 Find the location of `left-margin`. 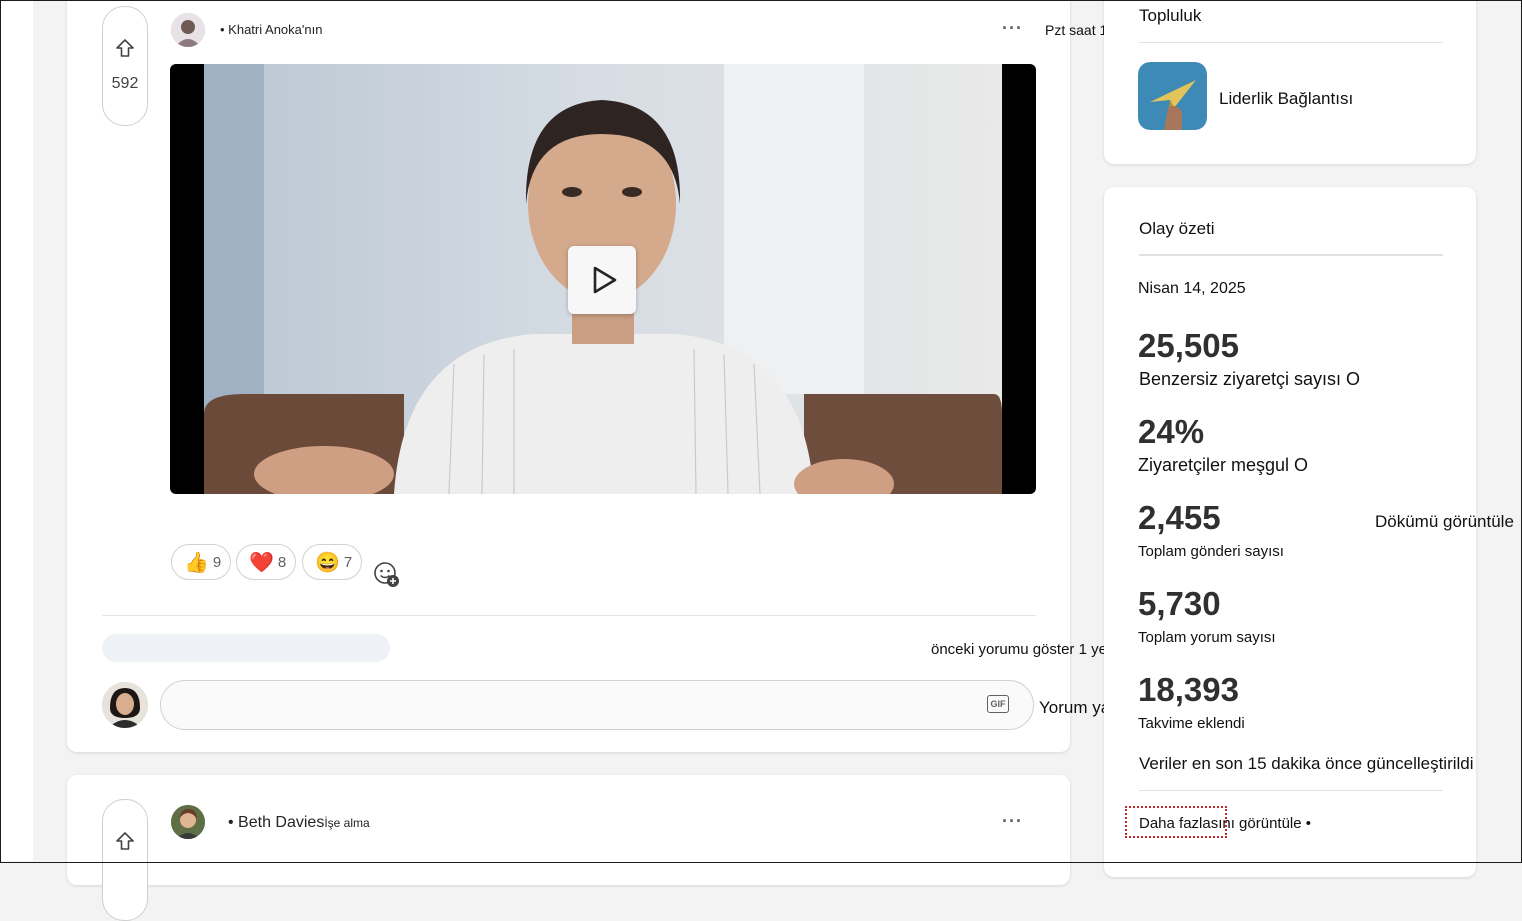

left-margin is located at coordinates (17, 431).